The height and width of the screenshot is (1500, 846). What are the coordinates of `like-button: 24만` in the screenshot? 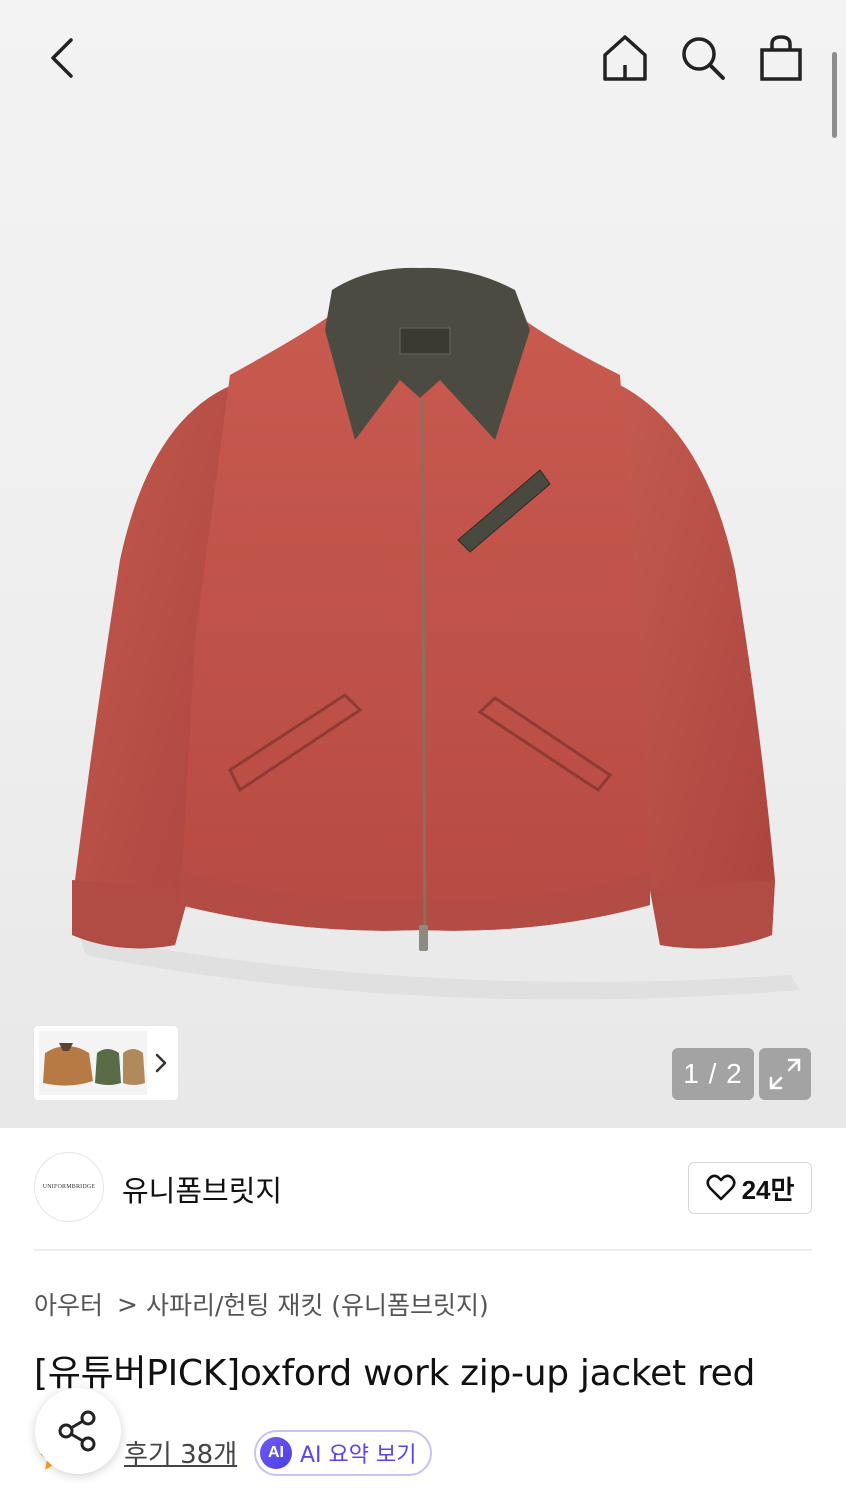 It's located at (750, 1188).